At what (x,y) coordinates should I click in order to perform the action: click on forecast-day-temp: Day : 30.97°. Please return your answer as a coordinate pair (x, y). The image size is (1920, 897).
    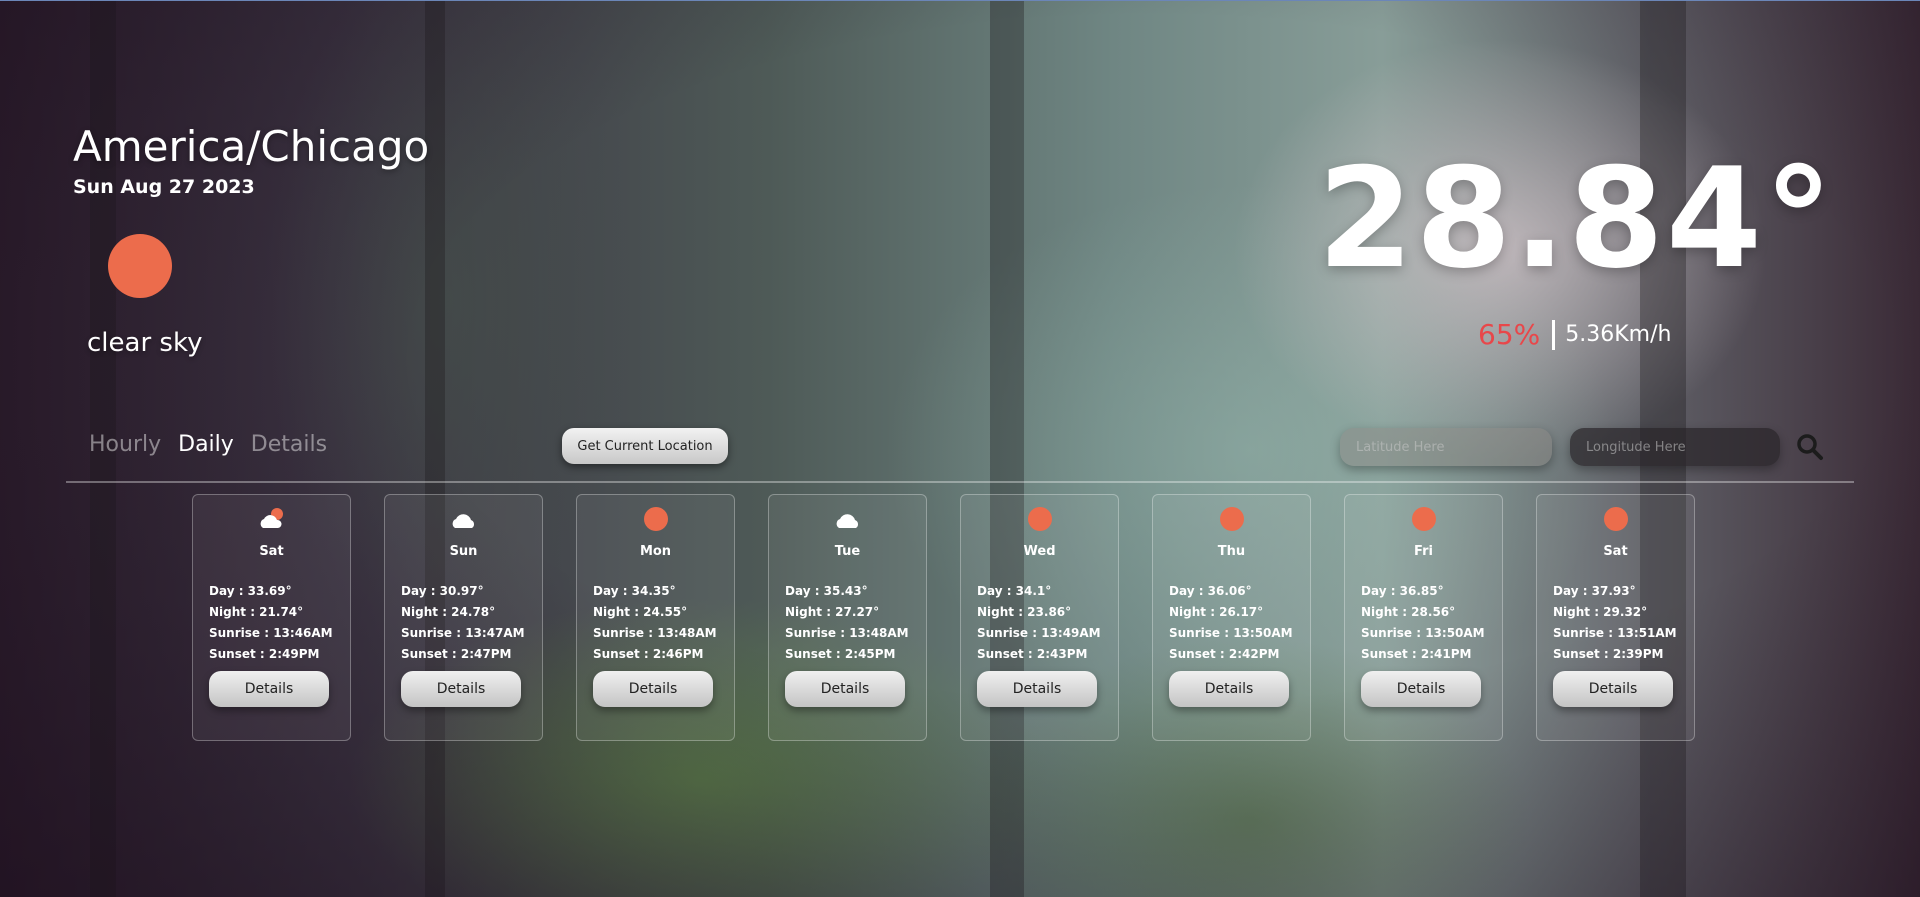
    Looking at the image, I should click on (442, 591).